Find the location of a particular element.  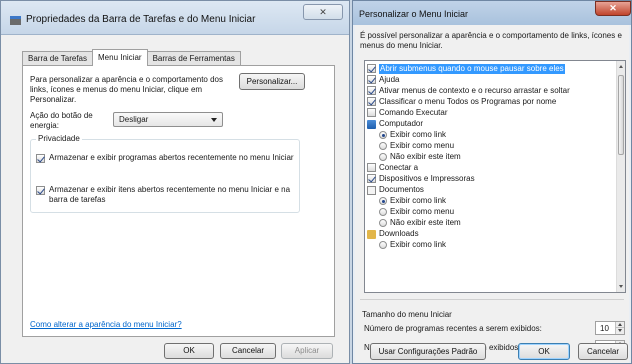

computer-icon is located at coordinates (371, 124).